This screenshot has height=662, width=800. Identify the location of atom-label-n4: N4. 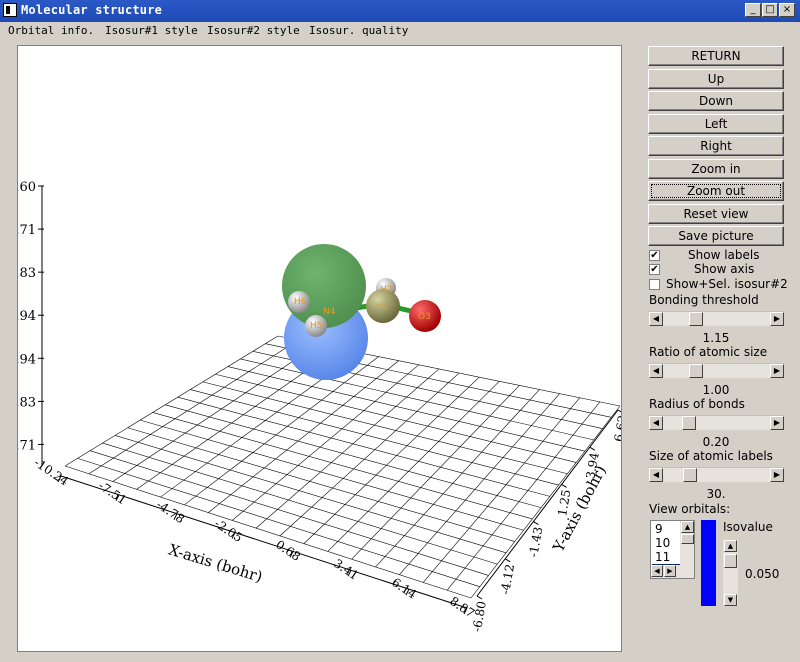
(329, 312).